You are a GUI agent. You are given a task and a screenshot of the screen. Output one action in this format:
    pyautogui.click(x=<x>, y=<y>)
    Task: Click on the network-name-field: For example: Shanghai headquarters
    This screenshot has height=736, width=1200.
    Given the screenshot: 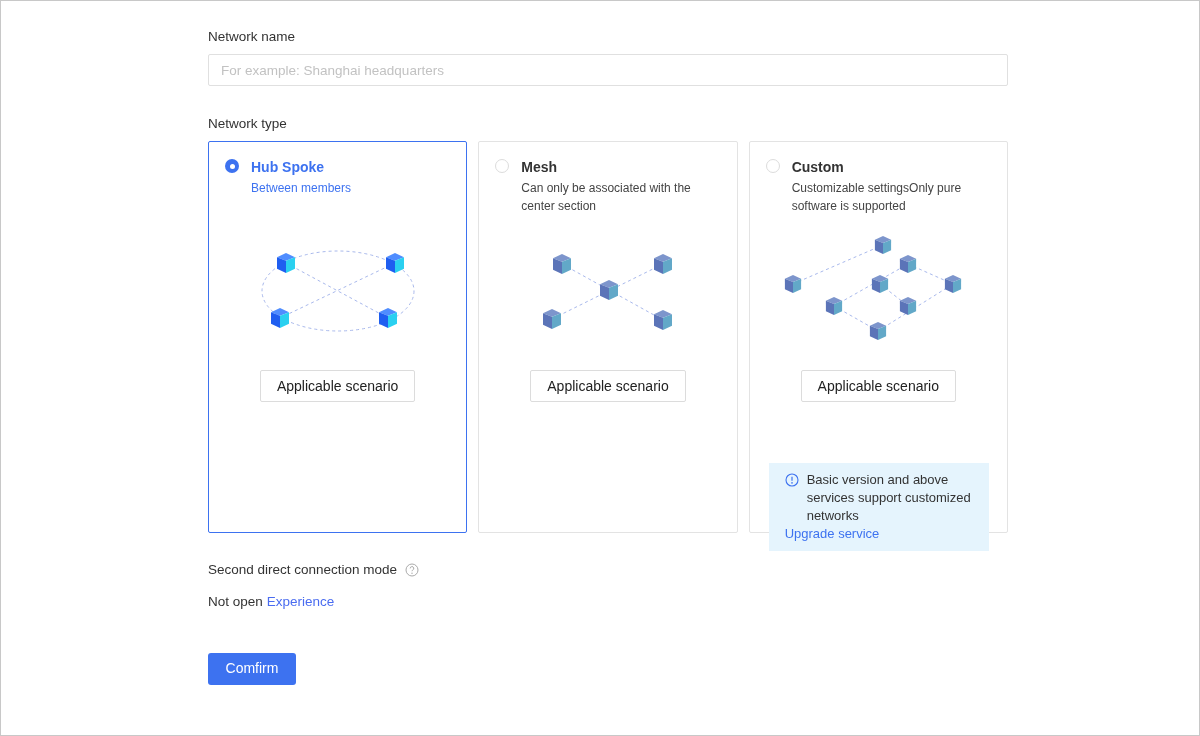 What is the action you would take?
    pyautogui.click(x=608, y=70)
    